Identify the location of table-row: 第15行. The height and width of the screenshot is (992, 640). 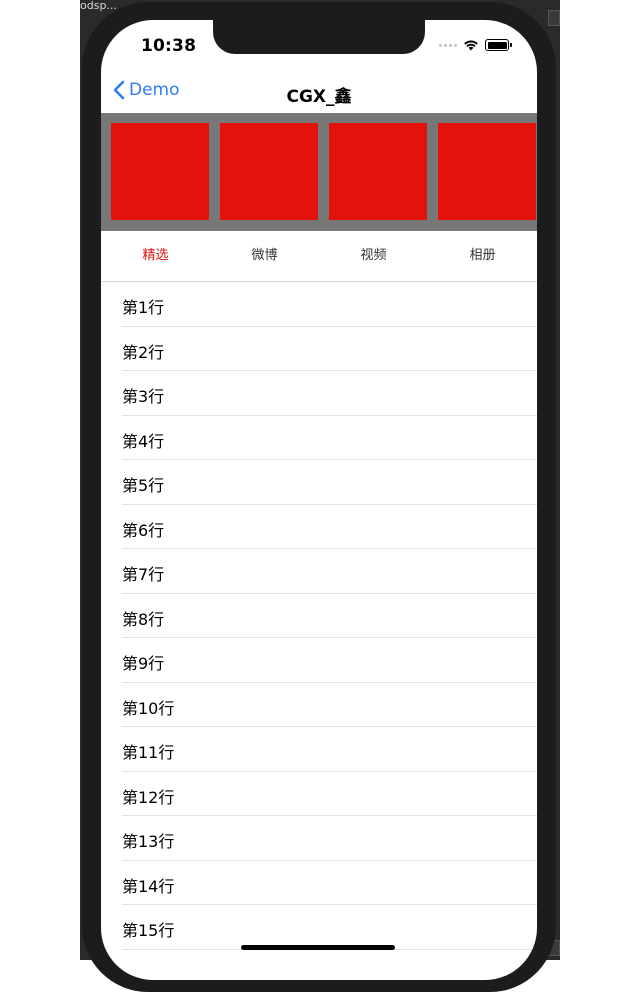
(319, 927).